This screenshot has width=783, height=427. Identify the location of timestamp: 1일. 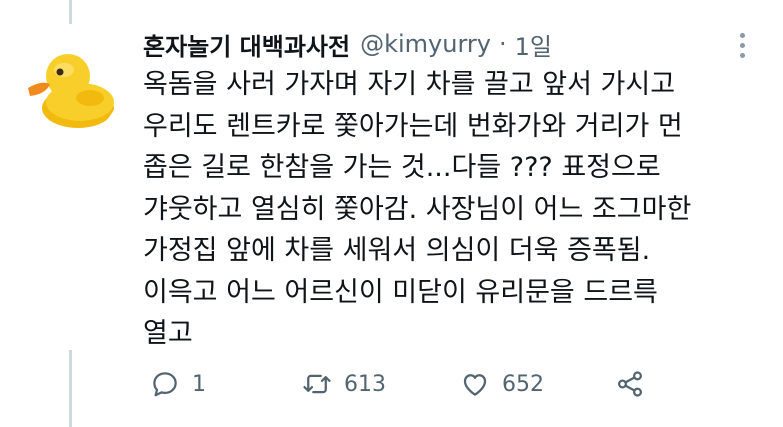
(533, 44).